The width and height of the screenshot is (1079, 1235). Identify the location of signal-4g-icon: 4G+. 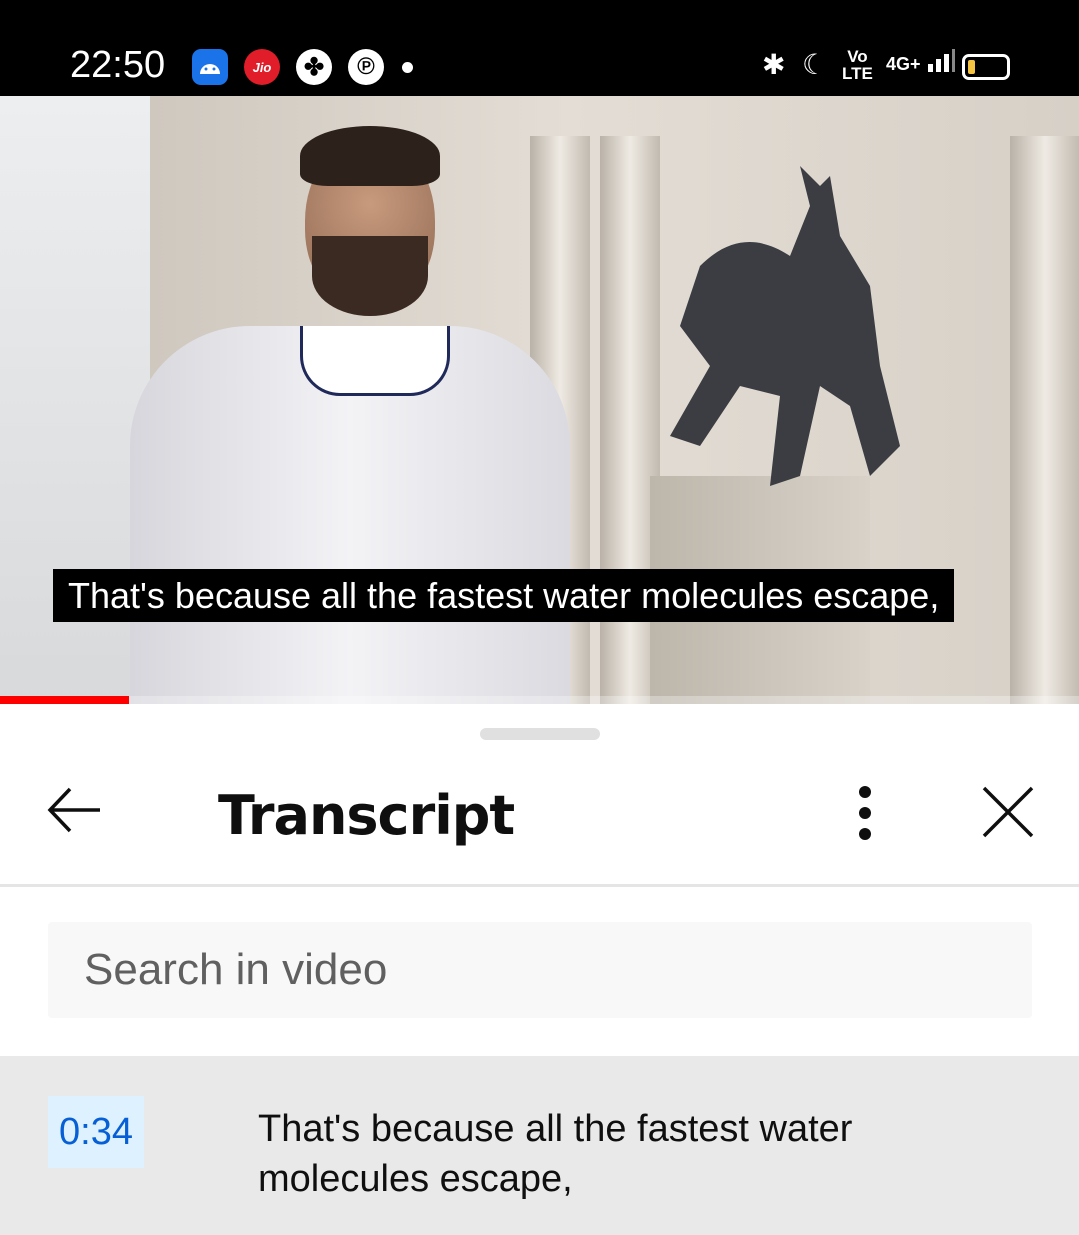
(921, 61).